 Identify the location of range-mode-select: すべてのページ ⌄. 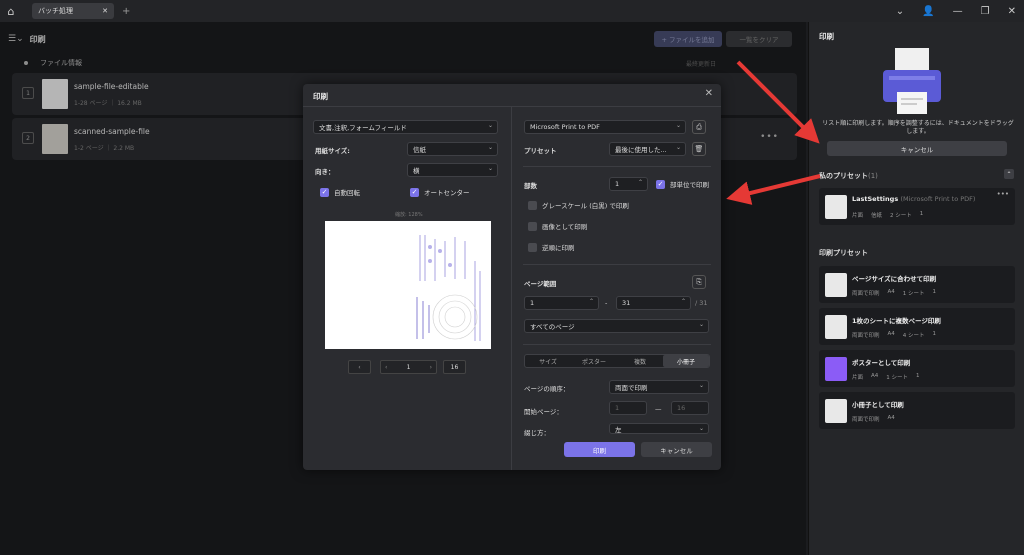
(616, 326).